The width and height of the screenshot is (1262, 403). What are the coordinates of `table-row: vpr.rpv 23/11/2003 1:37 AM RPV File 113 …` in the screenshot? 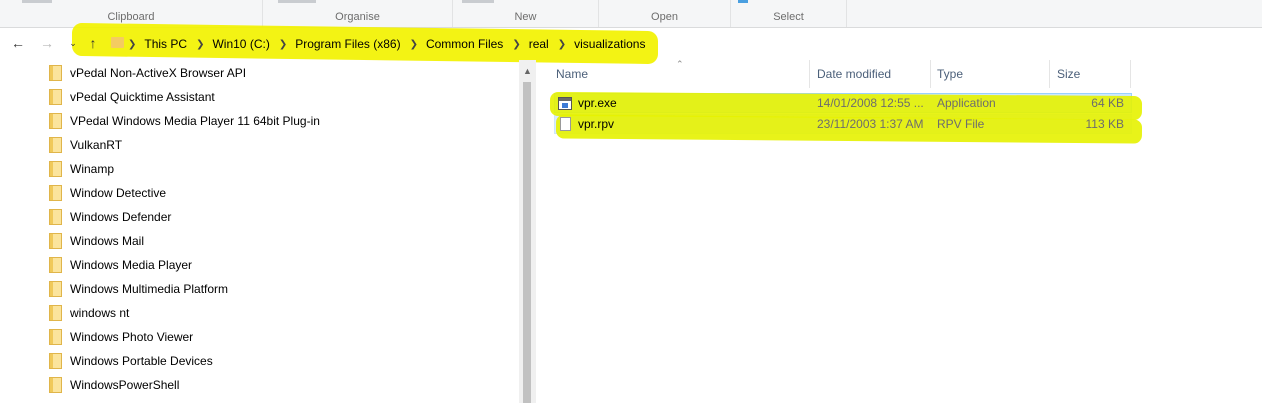 It's located at (843, 124).